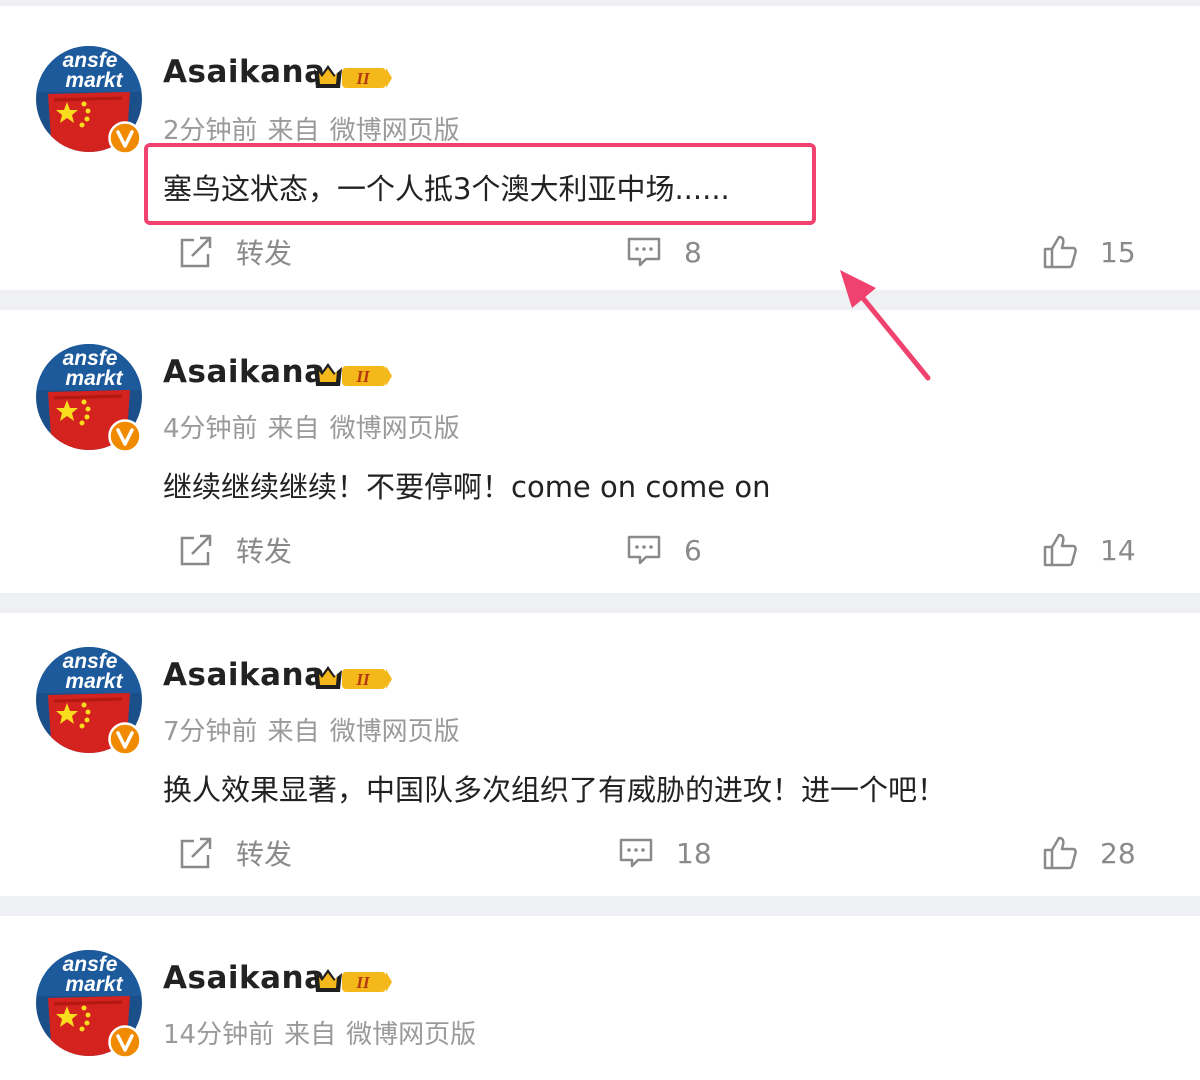 The image size is (1200, 1080). Describe the element at coordinates (1089, 853) in the screenshot. I see `like-button: 28` at that location.